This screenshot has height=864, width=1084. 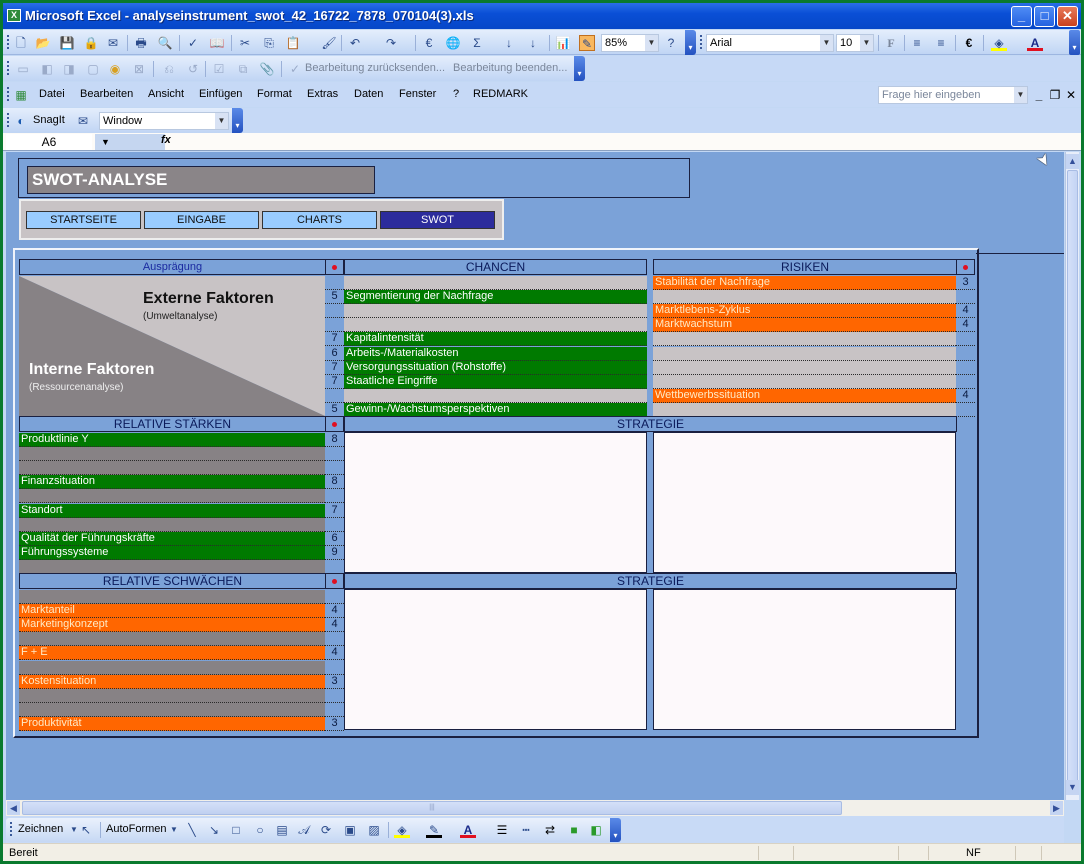 I want to click on vertical-scrollbar: ▲ ▼, so click(x=1072, y=476).